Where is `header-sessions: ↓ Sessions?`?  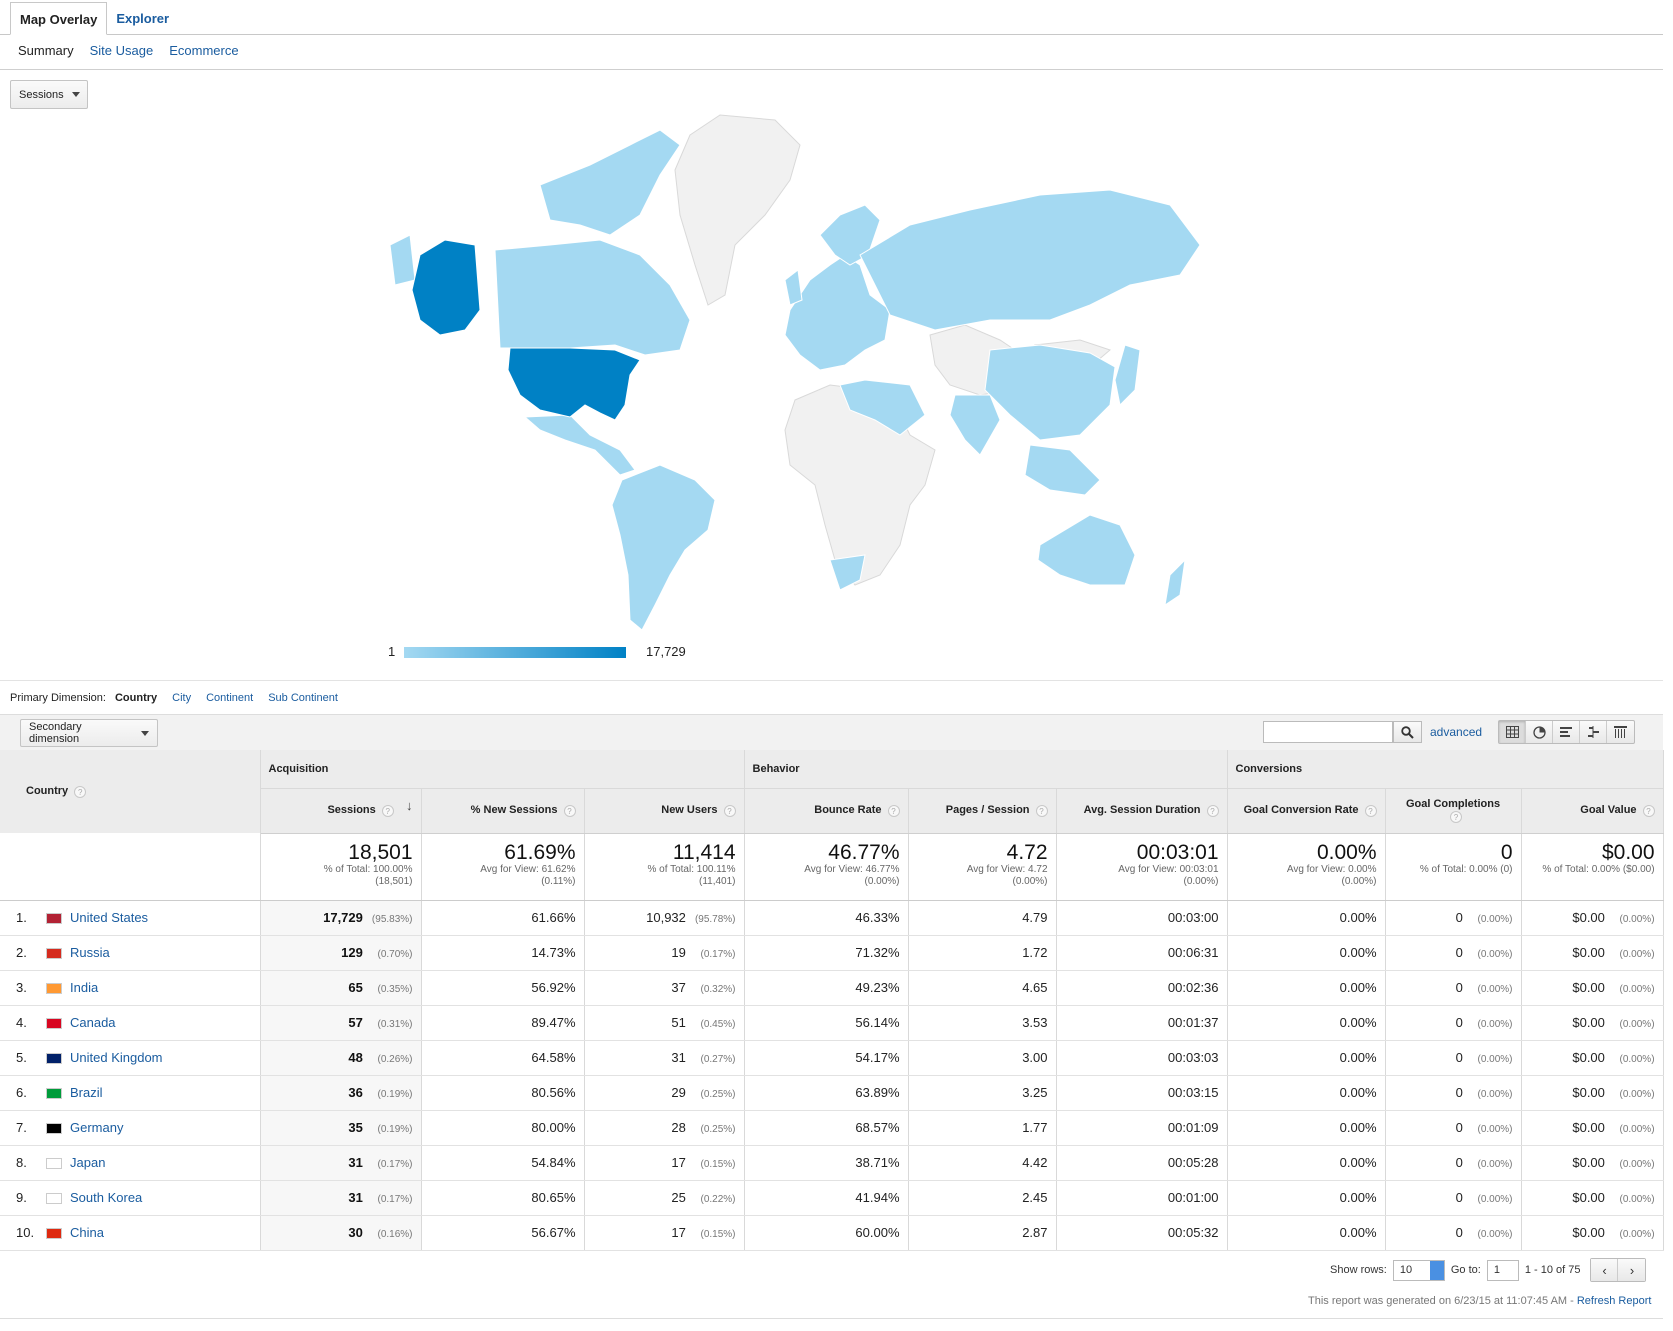 header-sessions: ↓ Sessions? is located at coordinates (341, 811).